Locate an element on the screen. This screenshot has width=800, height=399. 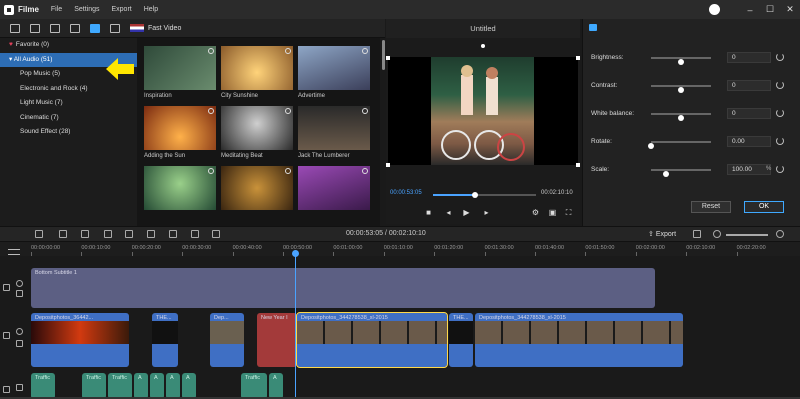
elements-icon is located at coordinates (115, 28).